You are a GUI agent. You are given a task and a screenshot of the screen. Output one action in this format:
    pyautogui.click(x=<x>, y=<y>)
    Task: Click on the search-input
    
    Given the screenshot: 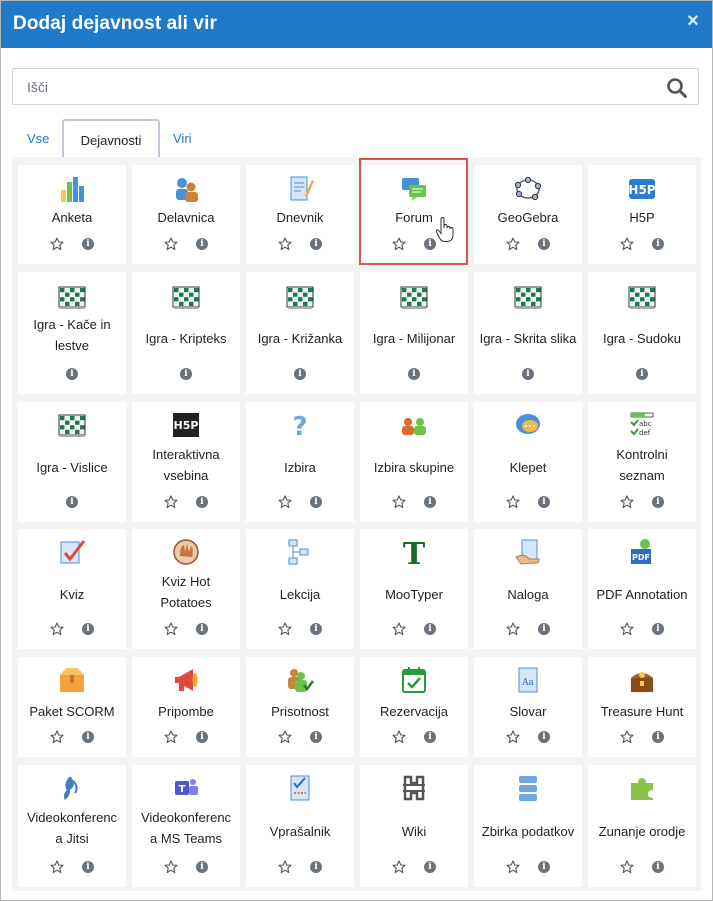 What is the action you would take?
    pyautogui.click(x=327, y=86)
    